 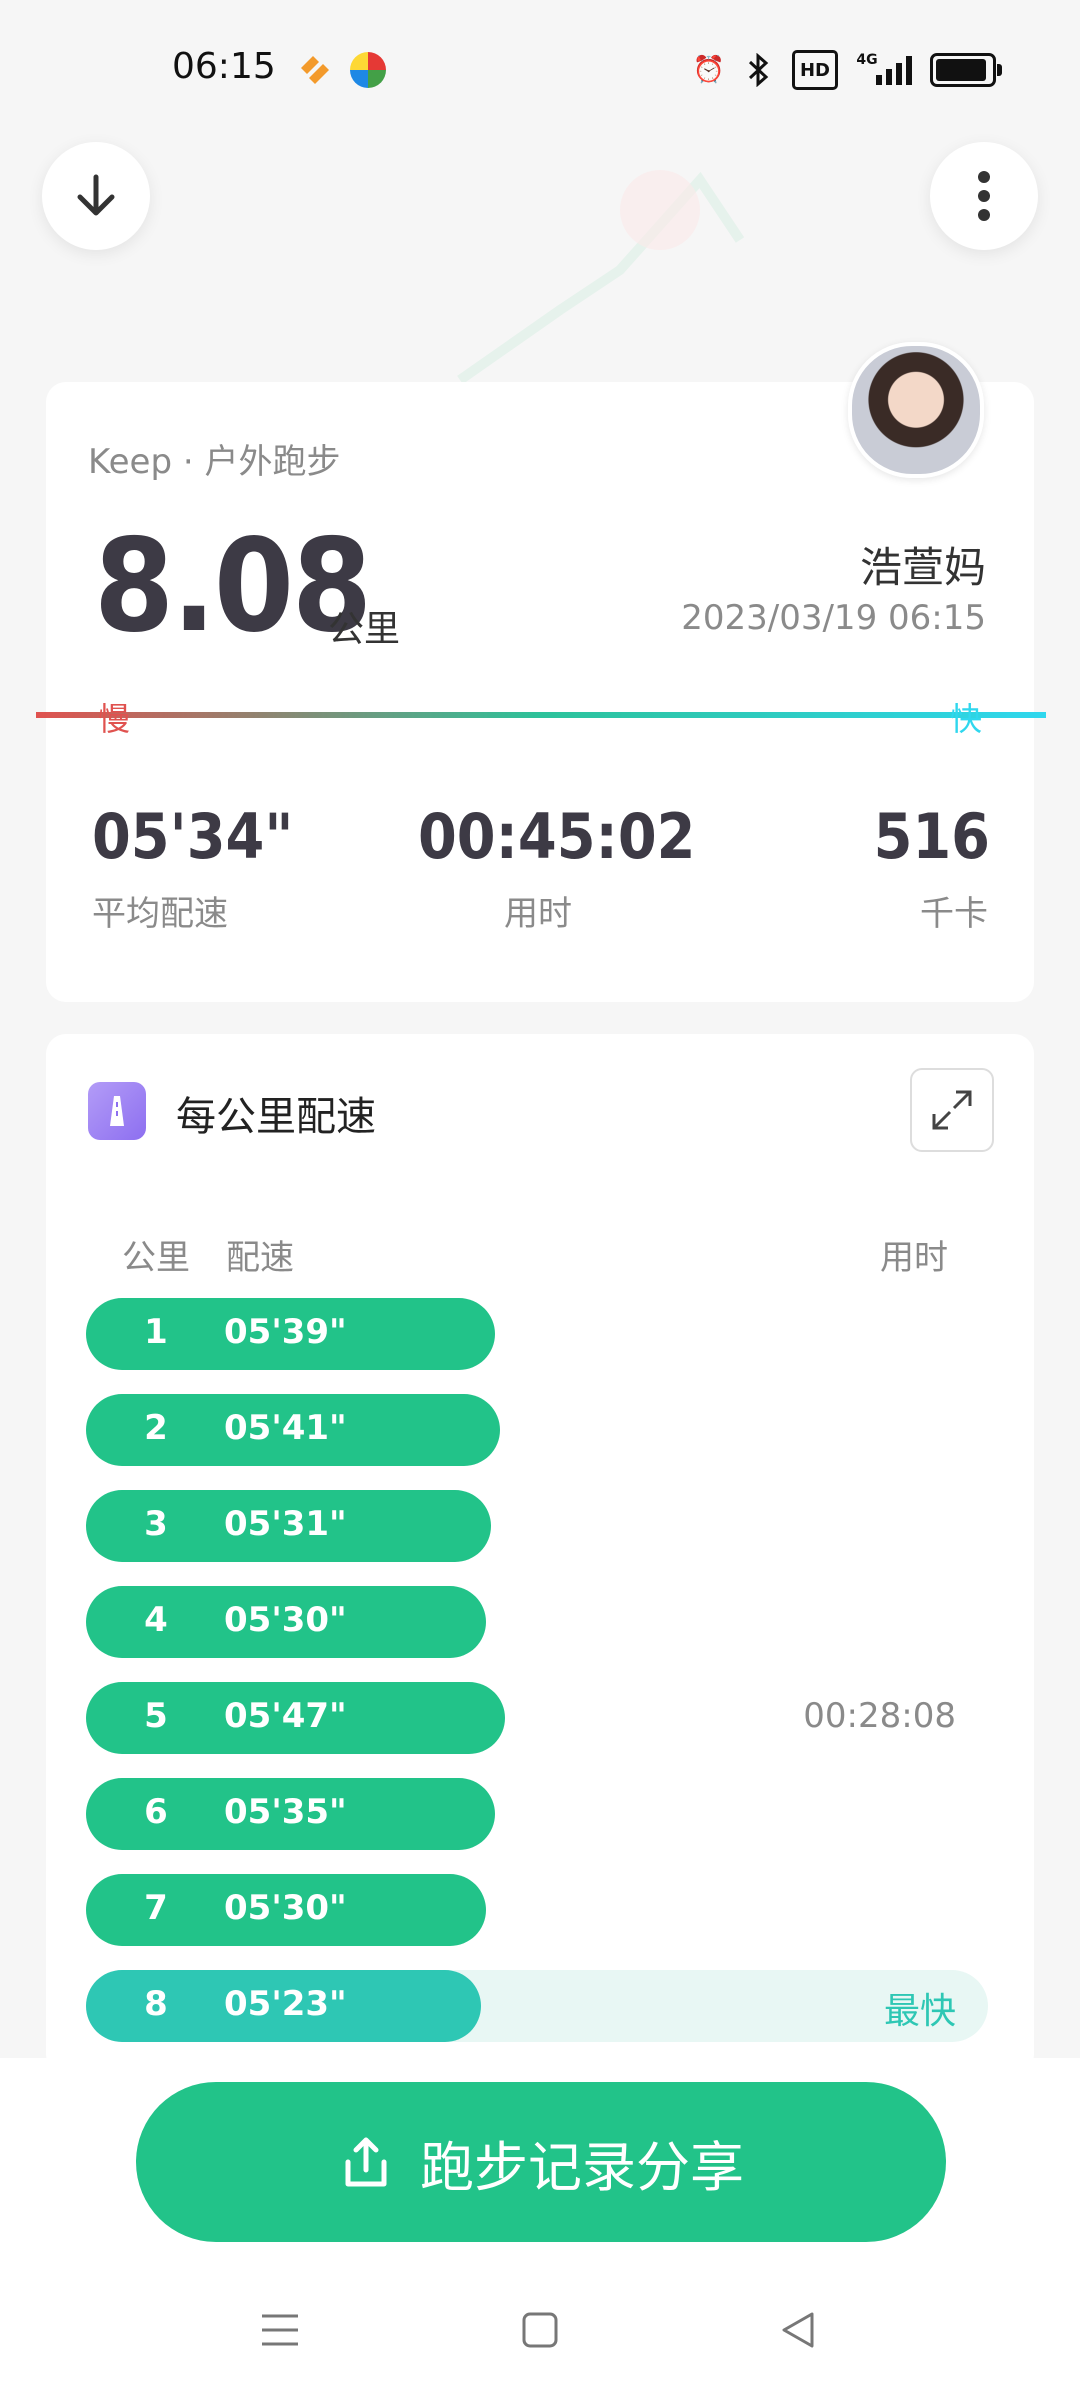 I want to click on split-pace-bar: 6 05'35", so click(x=290, y=1814).